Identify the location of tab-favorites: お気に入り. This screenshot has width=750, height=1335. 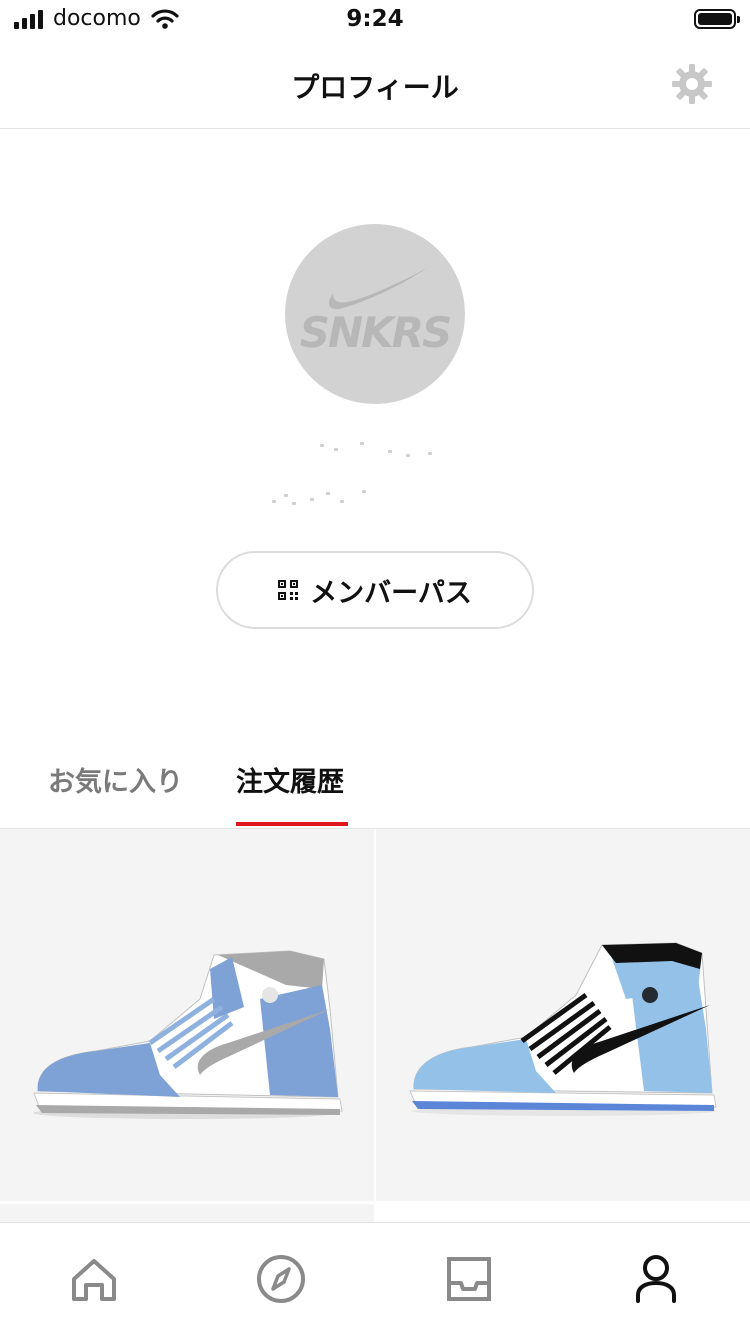
(115, 779).